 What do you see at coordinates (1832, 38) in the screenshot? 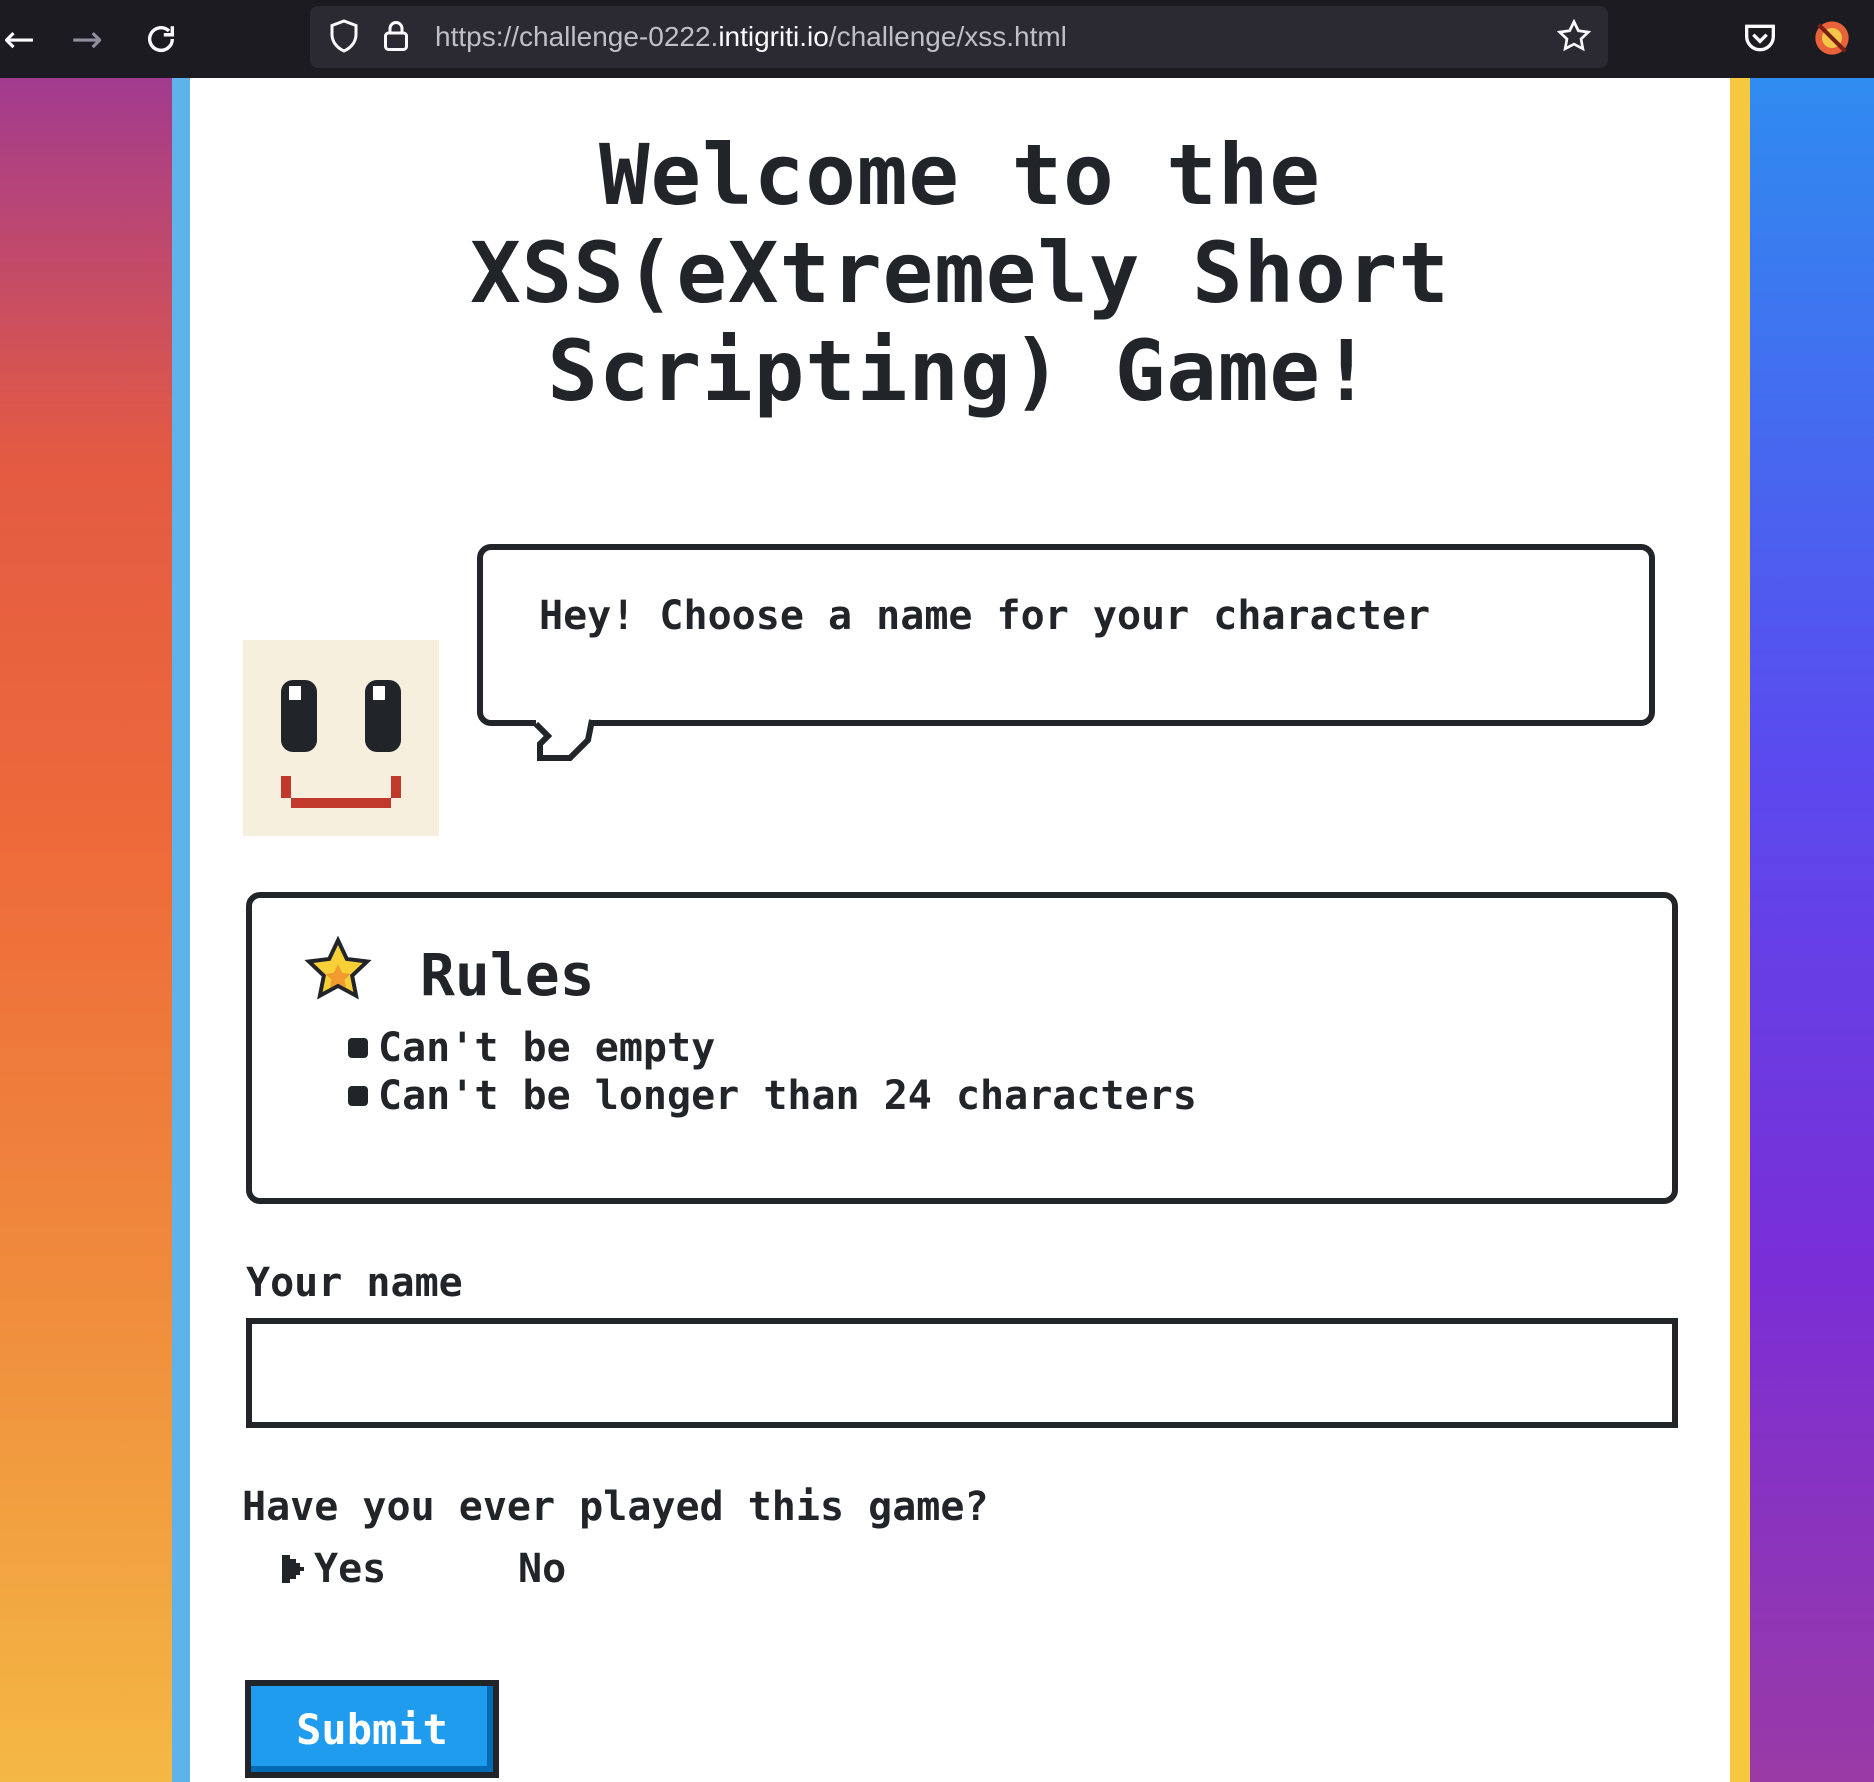
I see `extension-icon` at bounding box center [1832, 38].